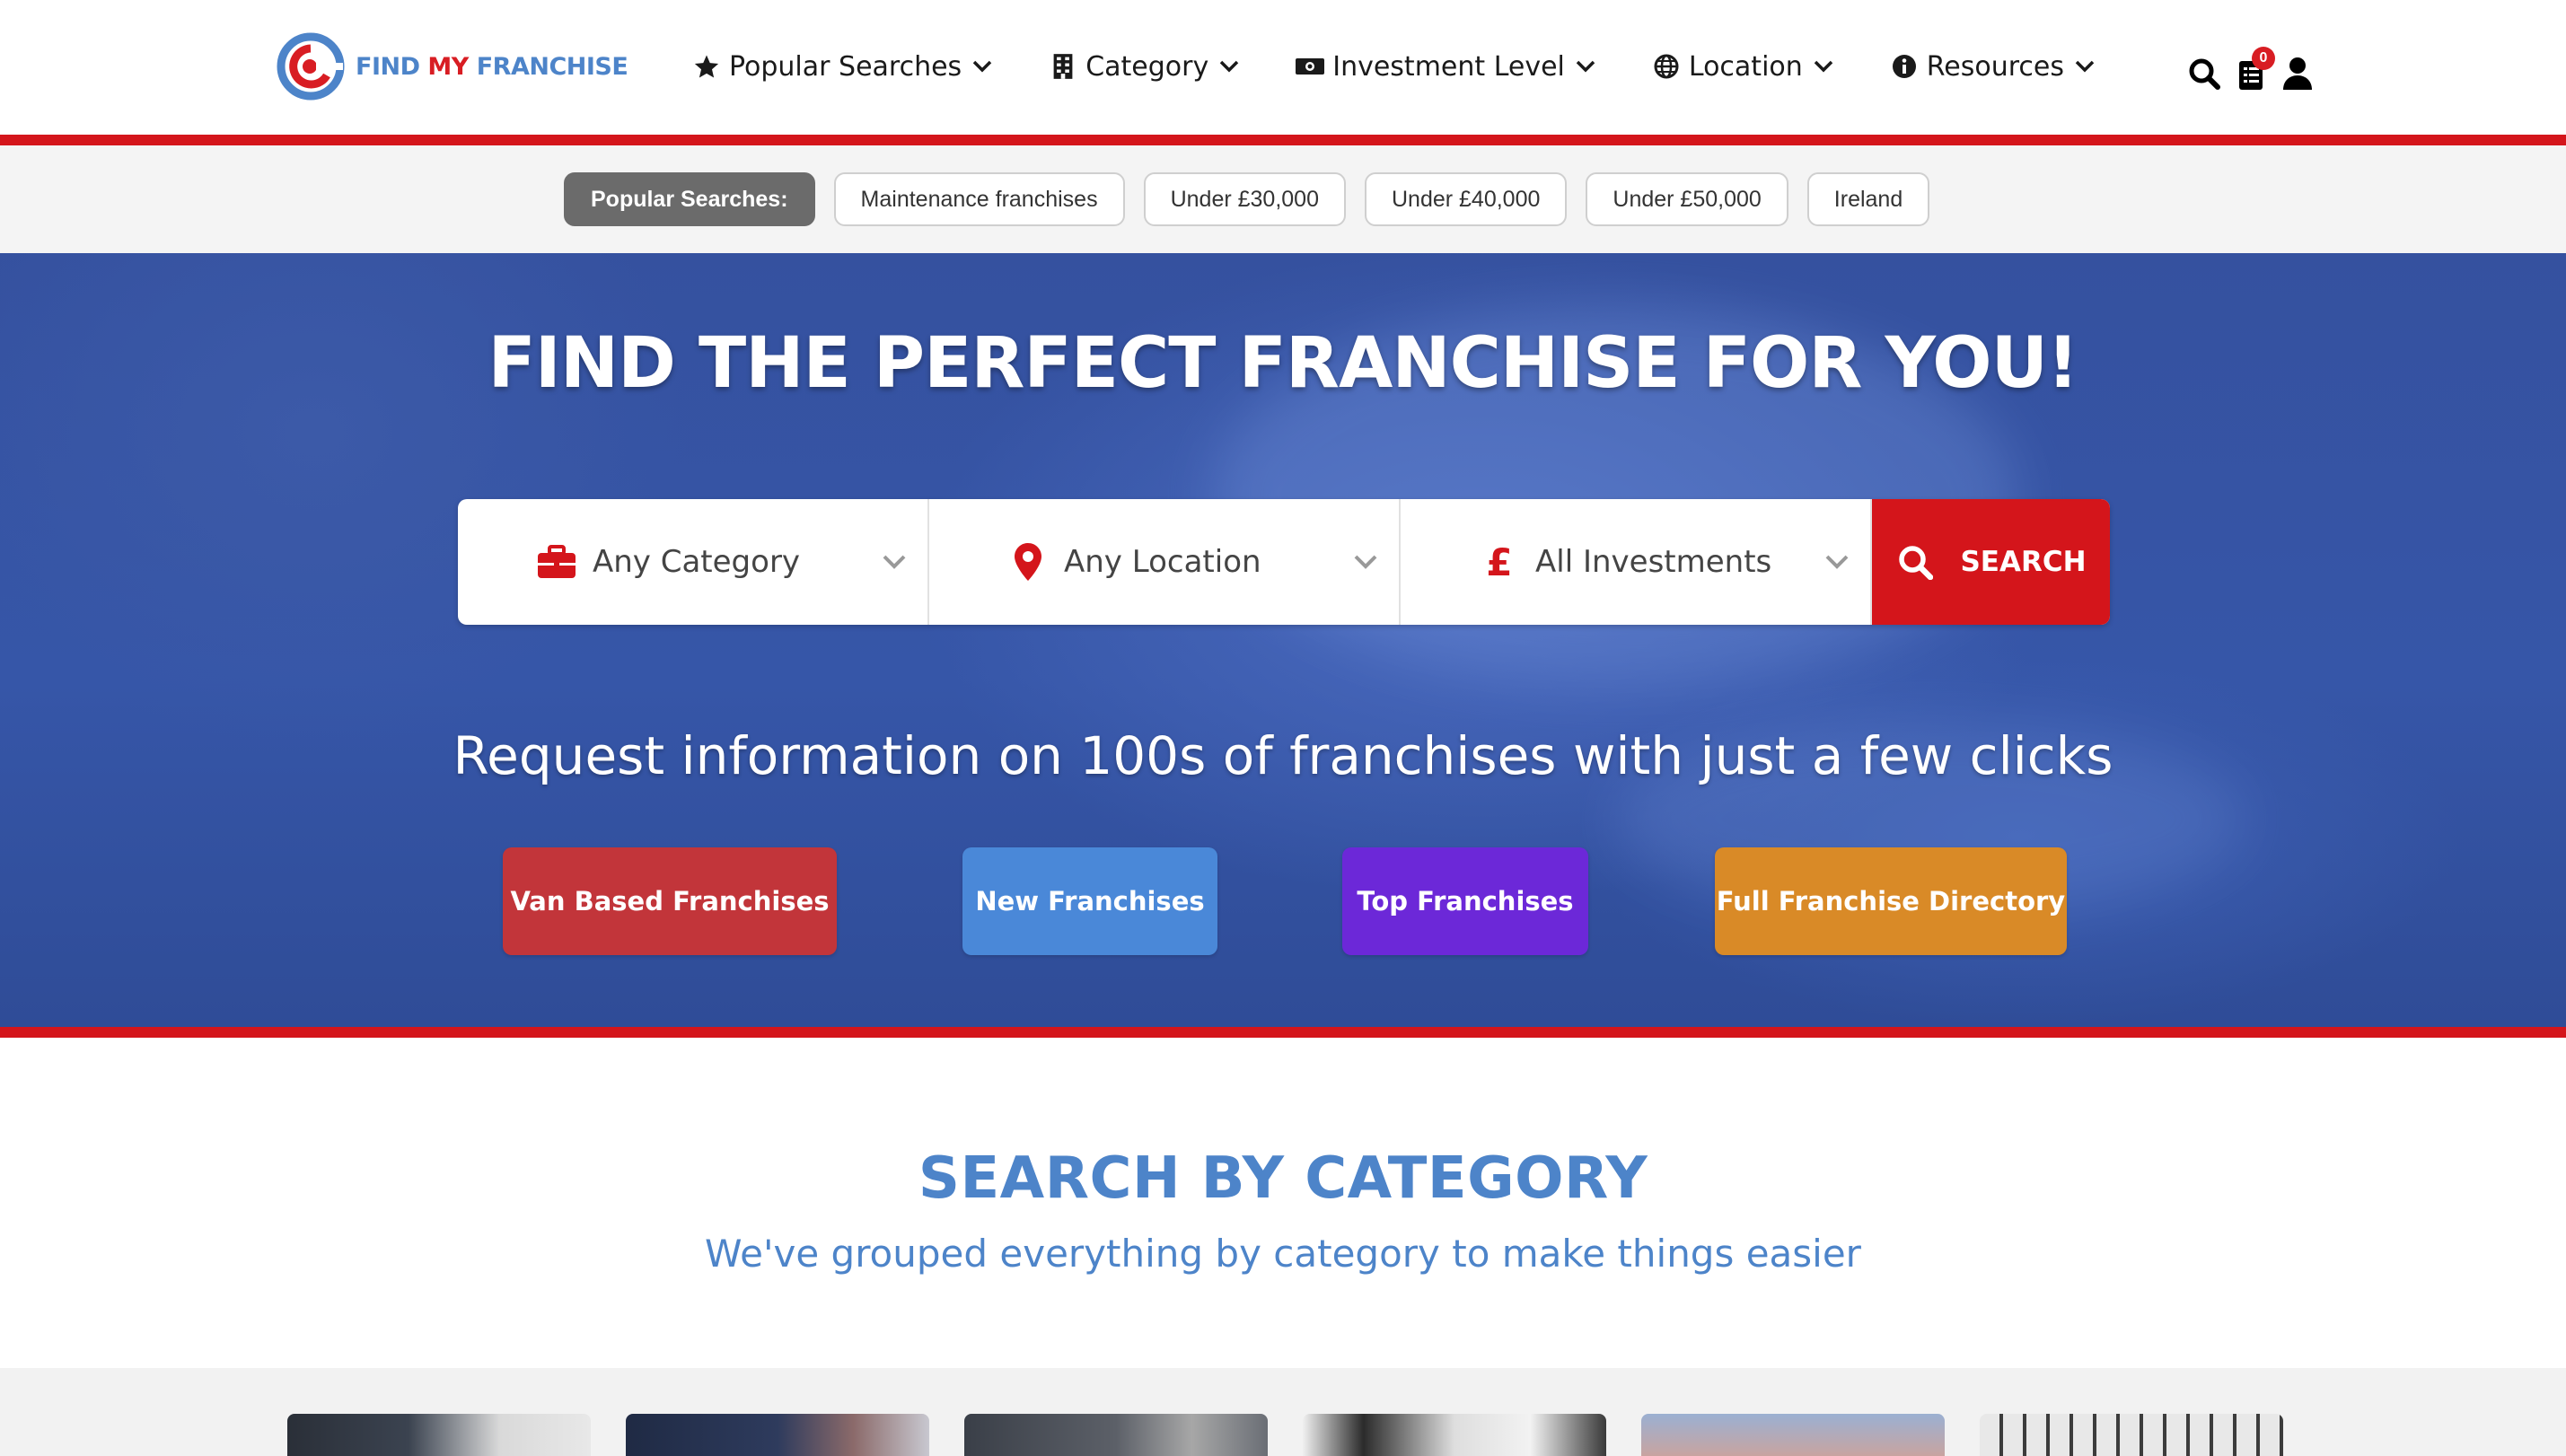 This screenshot has height=1456, width=2566. I want to click on cta-label: Top Franchises, so click(1465, 901).